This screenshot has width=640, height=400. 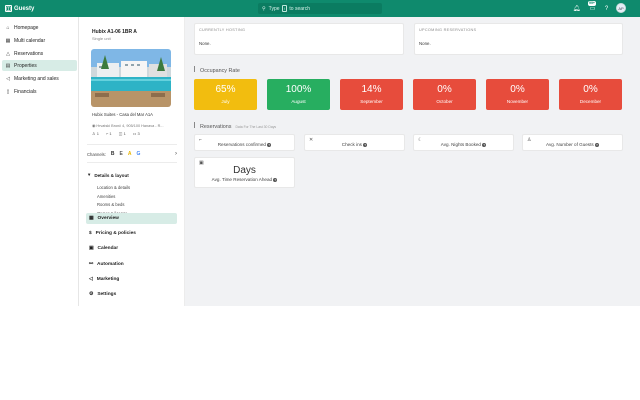 I want to click on bath-icon: ◫, so click(x=120, y=133).